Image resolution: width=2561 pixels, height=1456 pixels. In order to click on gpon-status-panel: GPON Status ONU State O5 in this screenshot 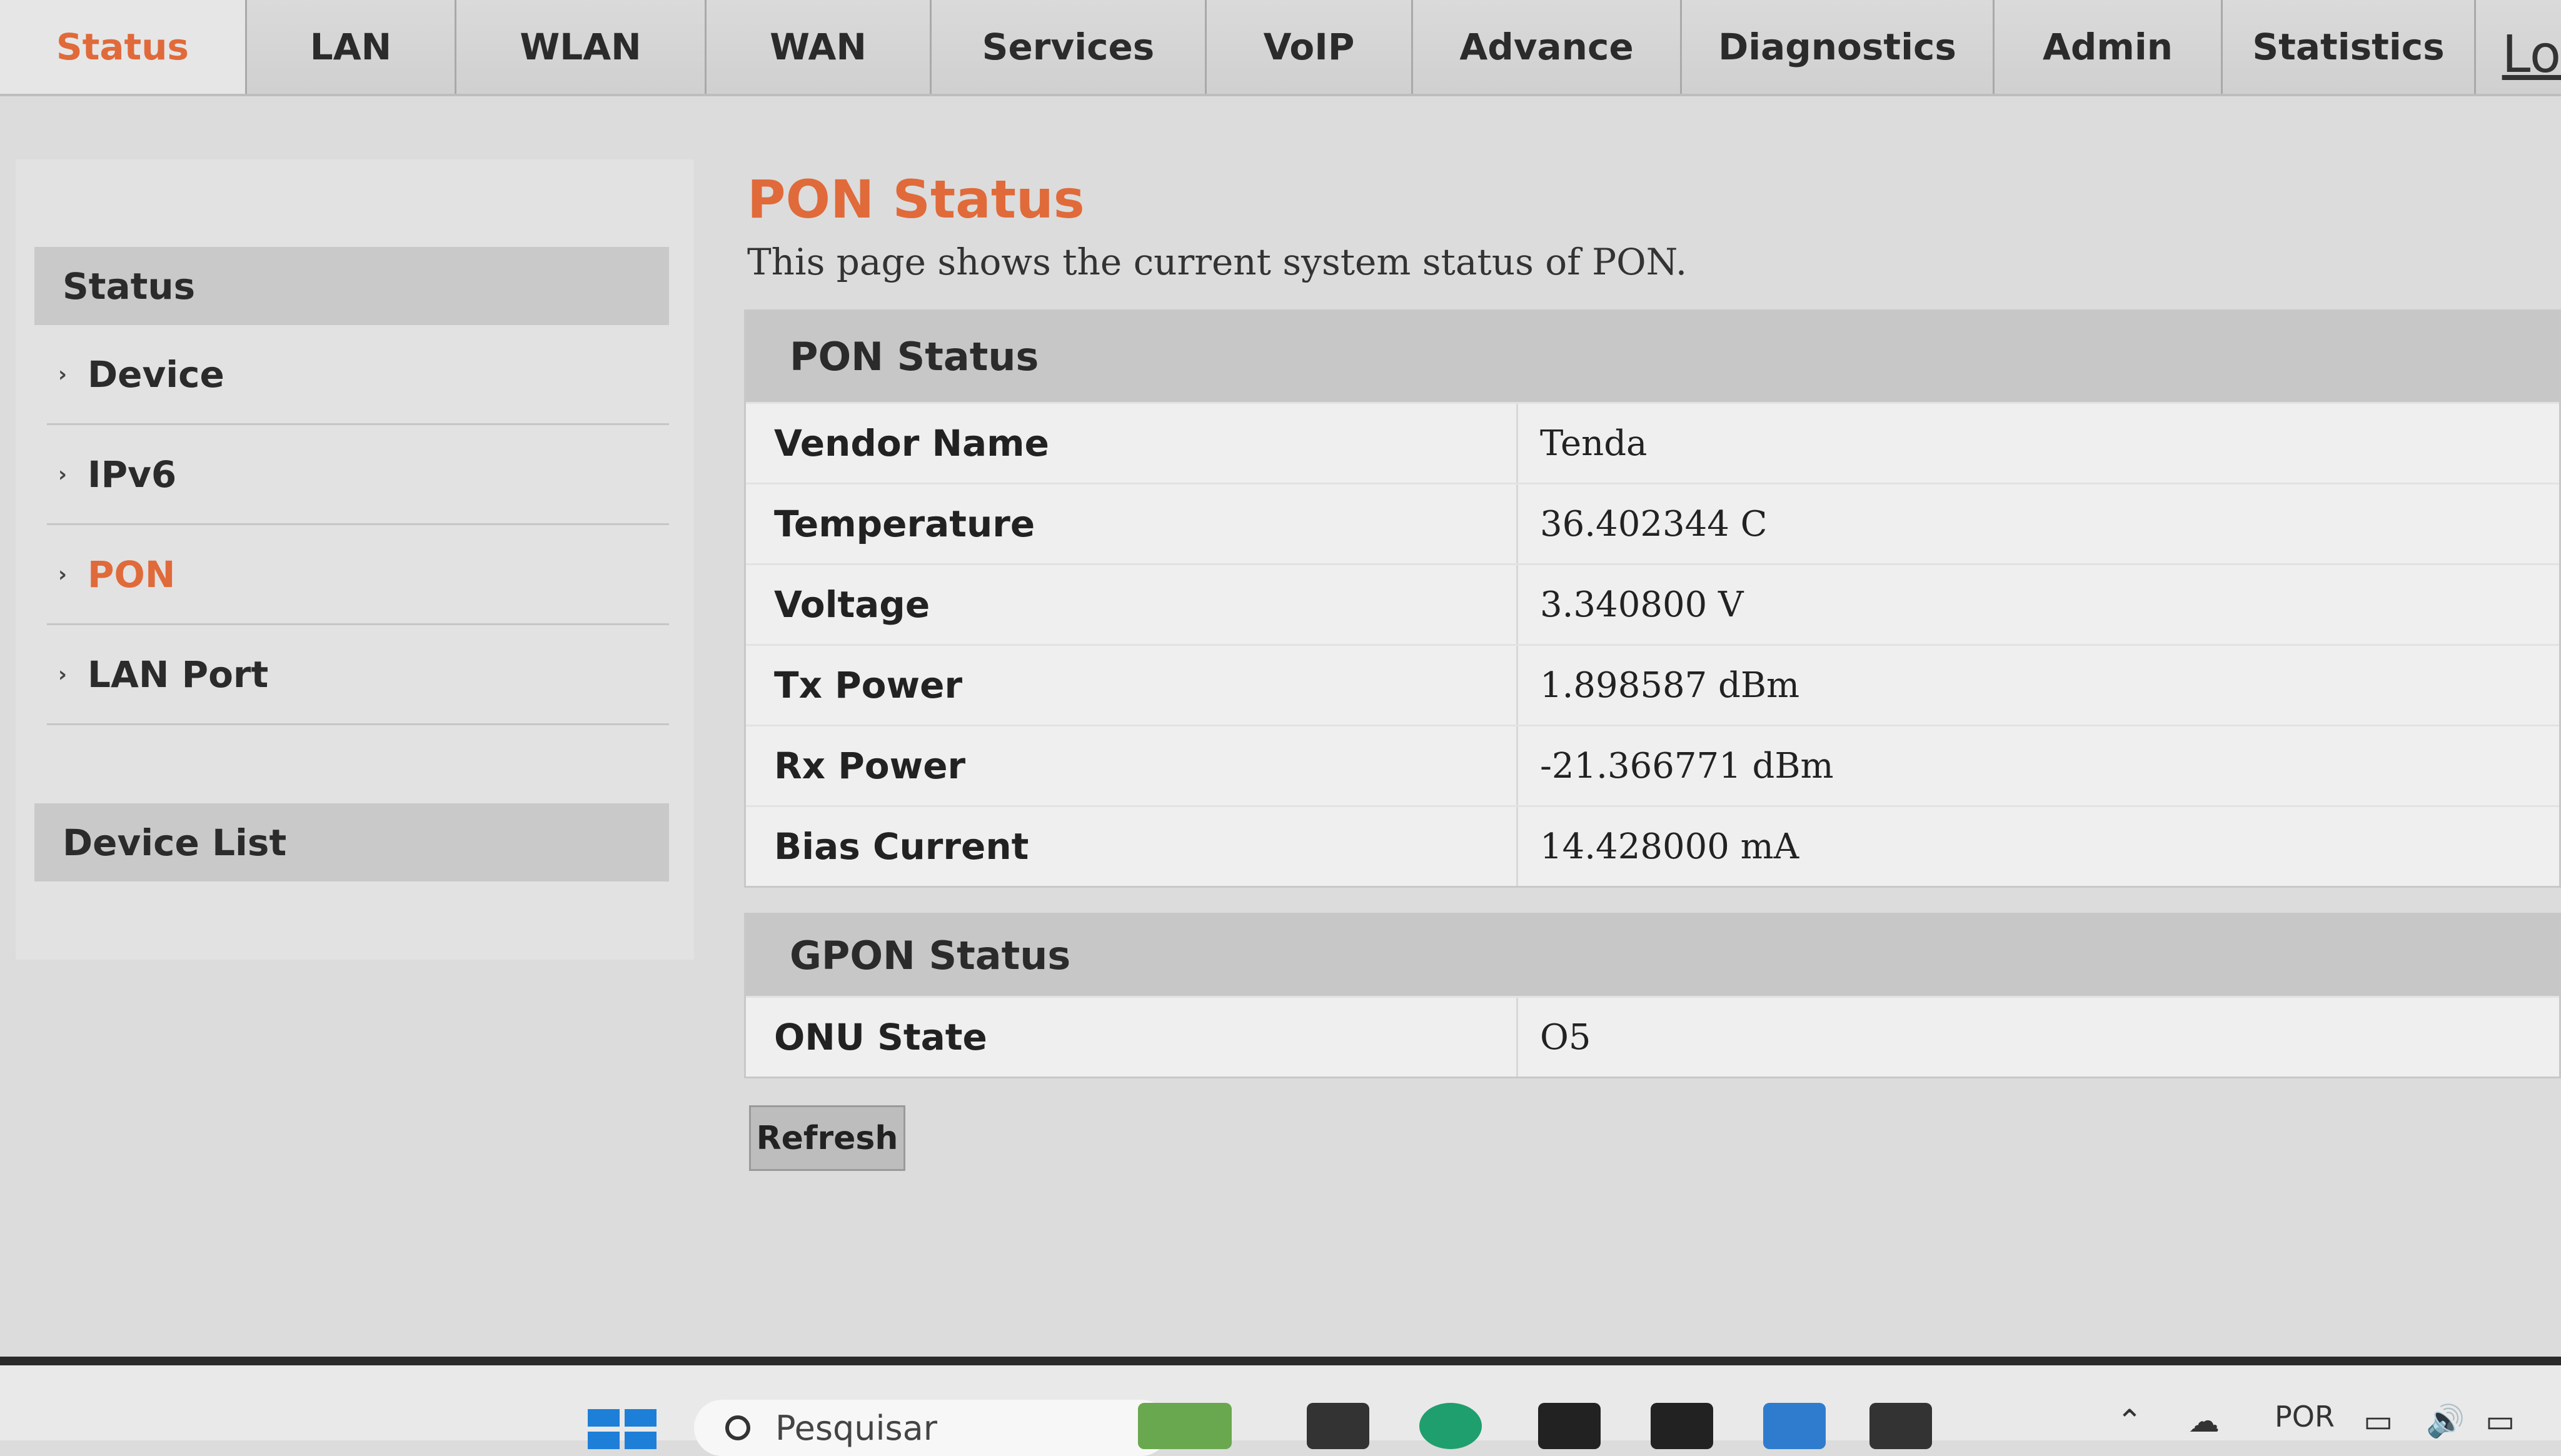, I will do `click(1652, 995)`.